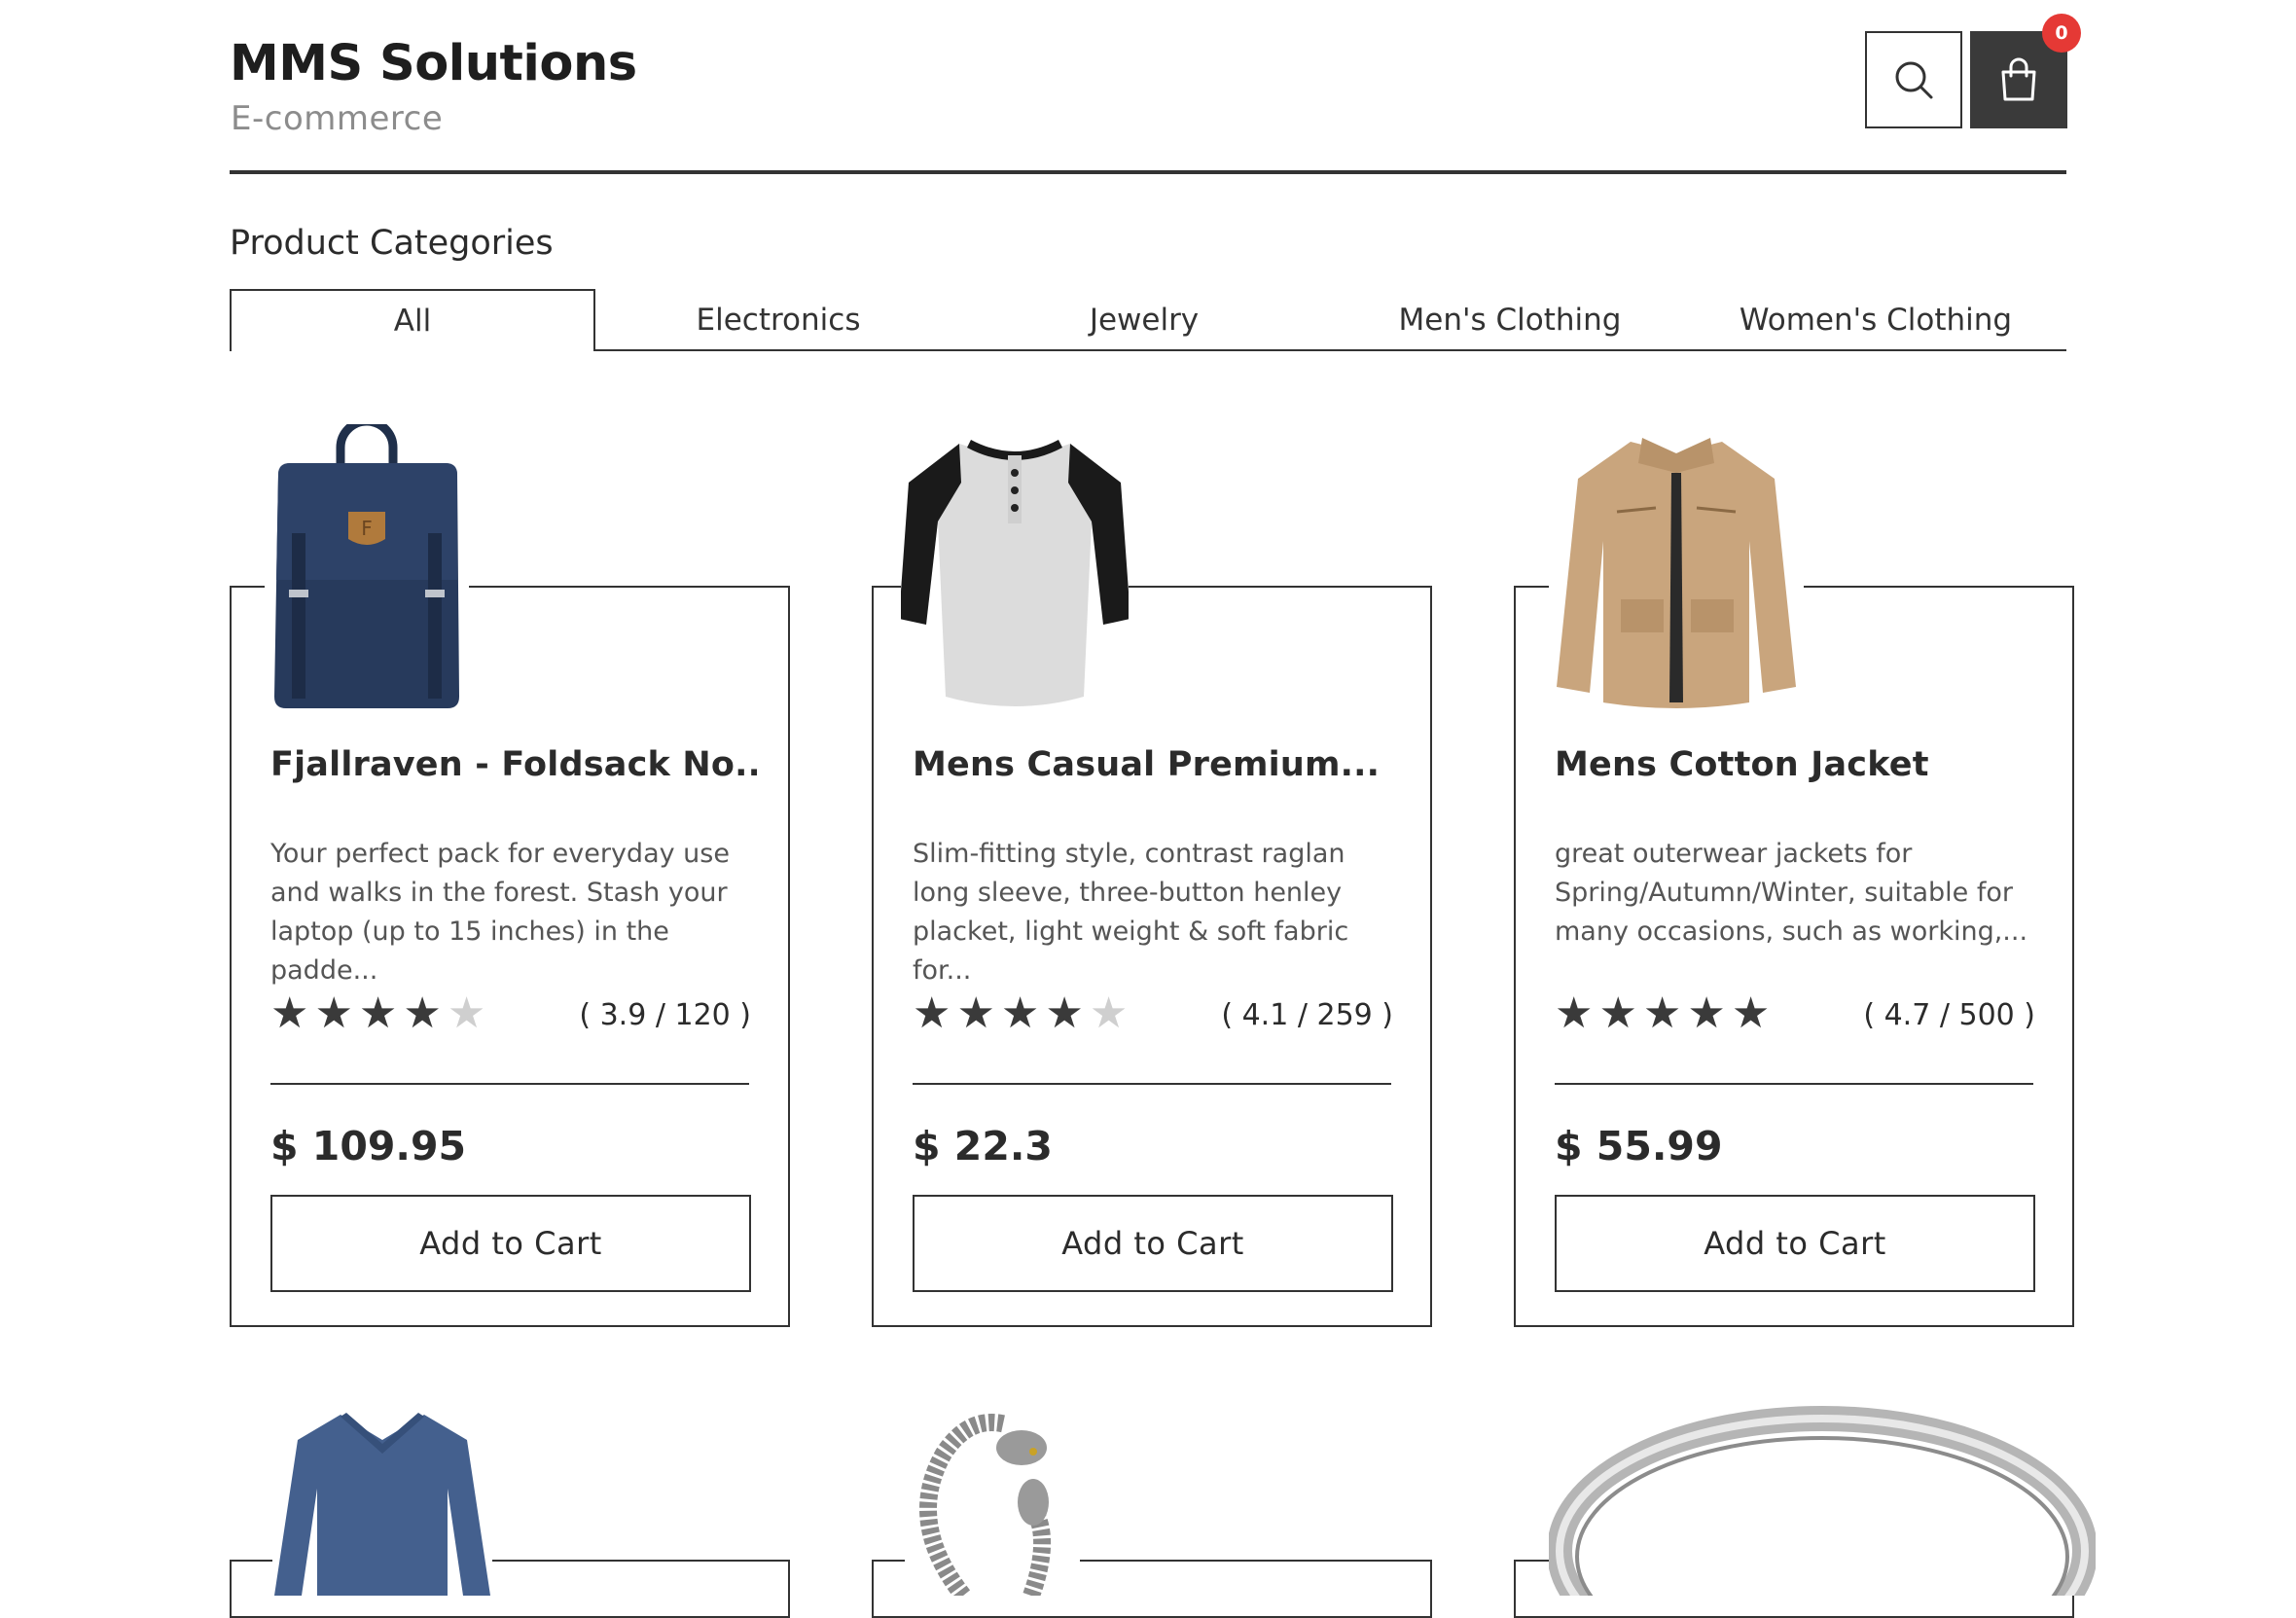 The image size is (2296, 1618). I want to click on raglan-shirt-image, so click(1015, 573).